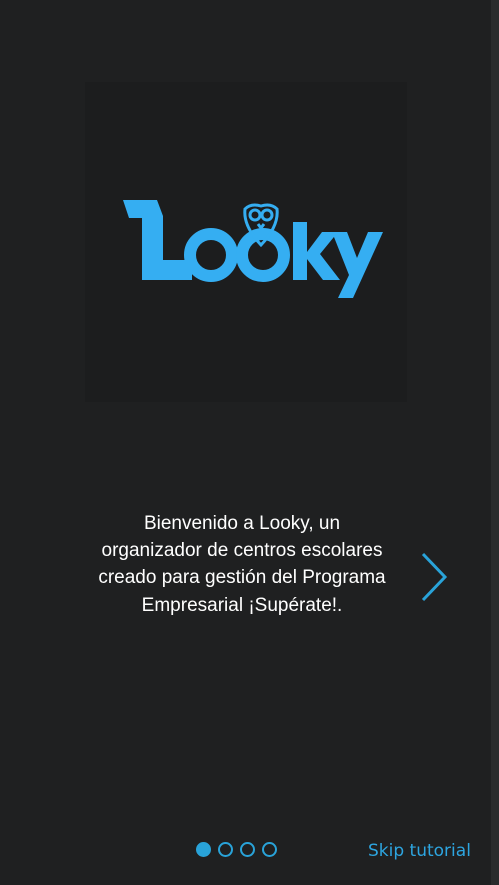 The image size is (499, 885). What do you see at coordinates (495, 442) in the screenshot?
I see `scrollbar` at bounding box center [495, 442].